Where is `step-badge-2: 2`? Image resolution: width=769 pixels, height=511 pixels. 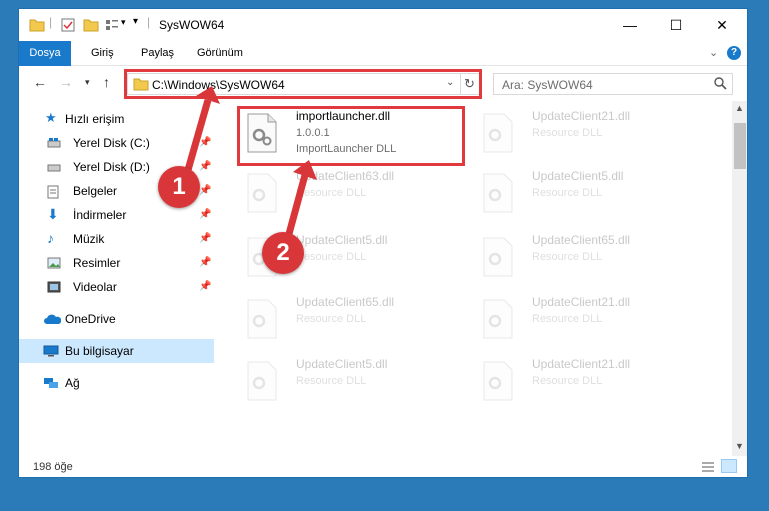
step-badge-2: 2 is located at coordinates (283, 253).